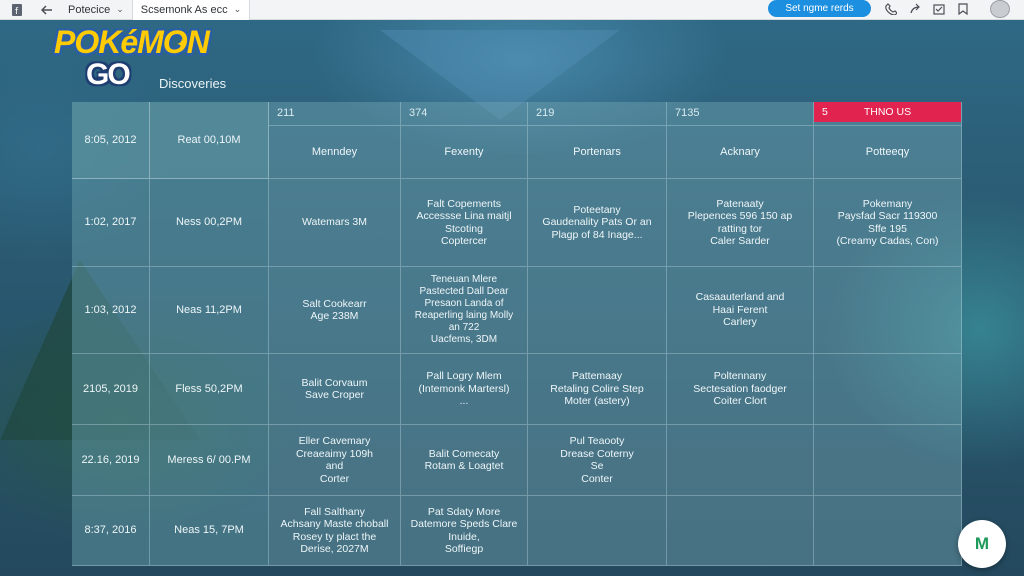 The image size is (1024, 576). What do you see at coordinates (1000, 9) in the screenshot?
I see `avatar` at bounding box center [1000, 9].